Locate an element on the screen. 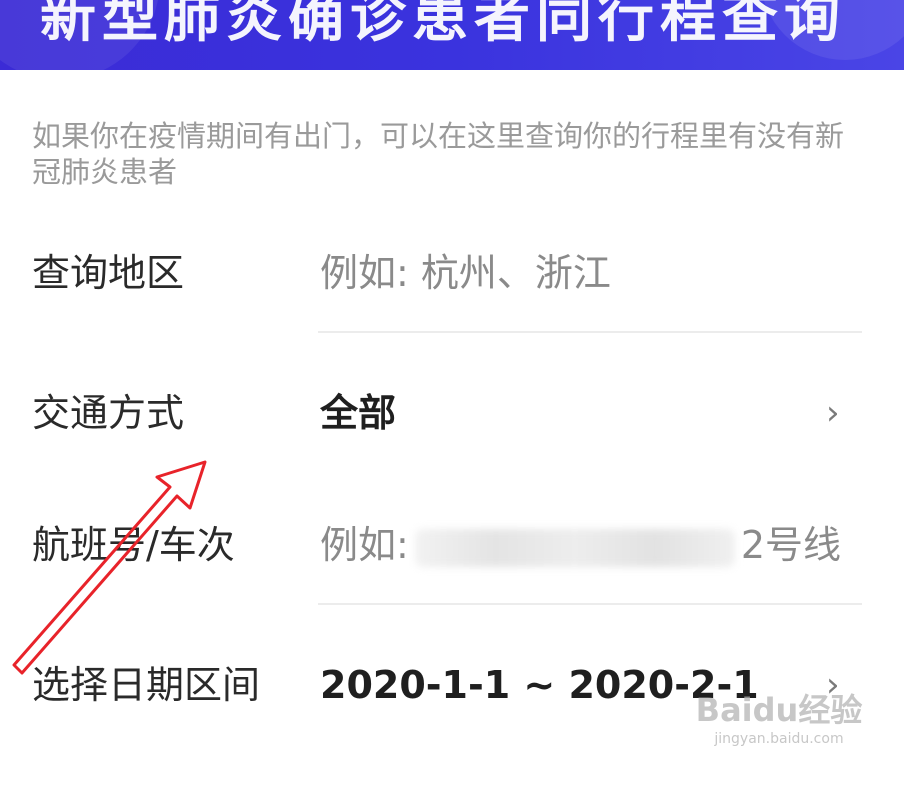  blurred-region is located at coordinates (574, 547).